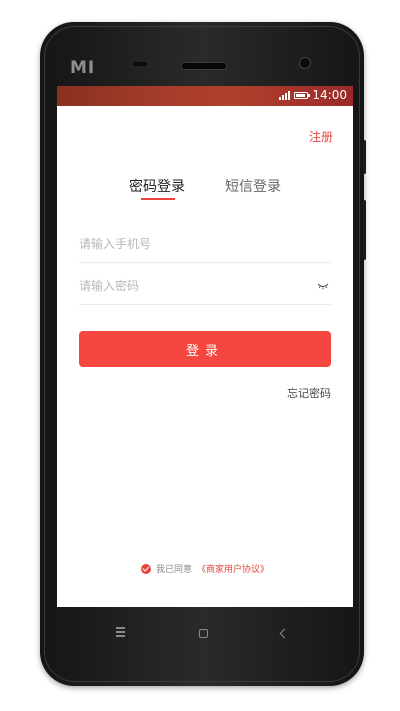 The image size is (400, 711). I want to click on phone-field, so click(205, 244).